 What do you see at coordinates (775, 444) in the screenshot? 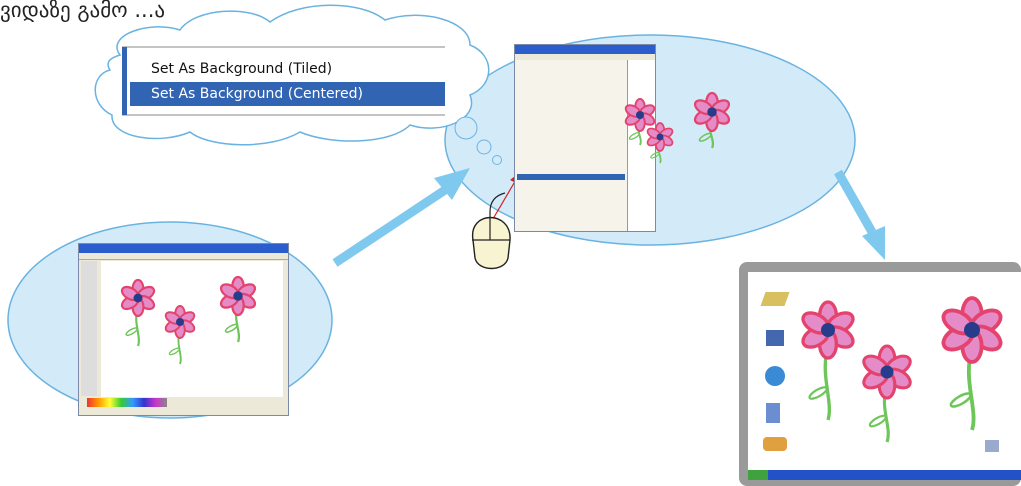
I see `network-icon` at bounding box center [775, 444].